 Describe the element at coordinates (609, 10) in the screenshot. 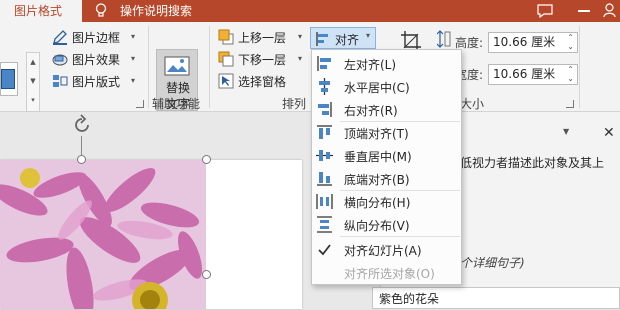

I see `share-person-icon` at that location.